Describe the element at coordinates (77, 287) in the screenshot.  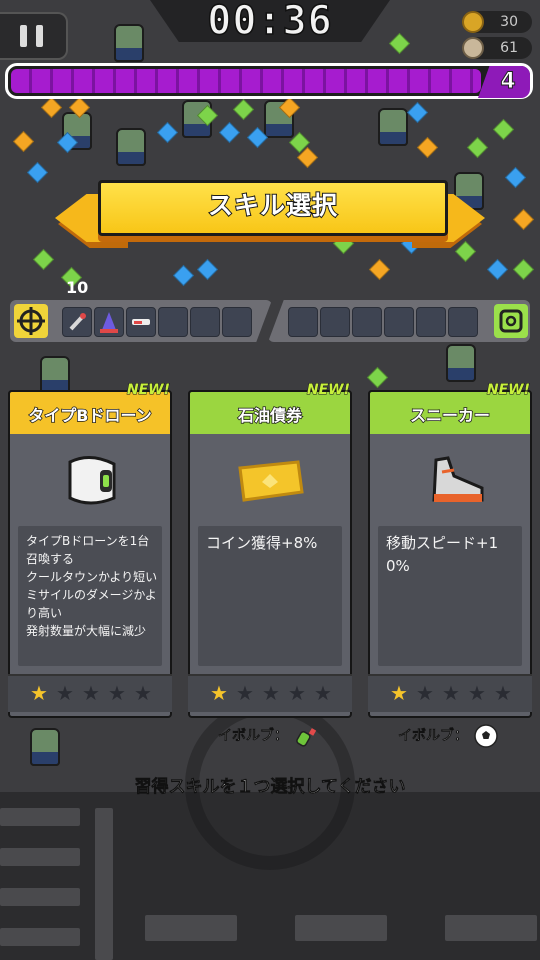
I see `damage-number: 10` at that location.